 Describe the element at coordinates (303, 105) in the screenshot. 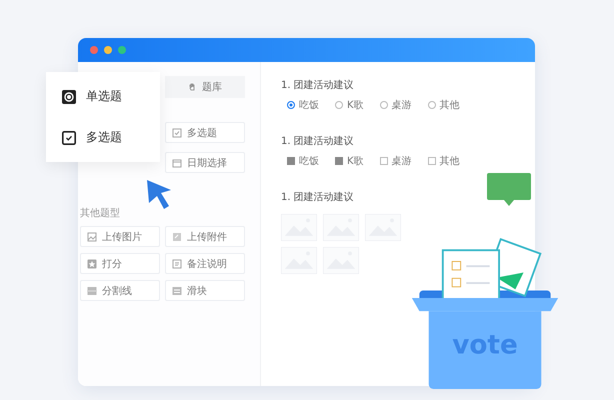

I see `radio-option: 吃饭` at that location.